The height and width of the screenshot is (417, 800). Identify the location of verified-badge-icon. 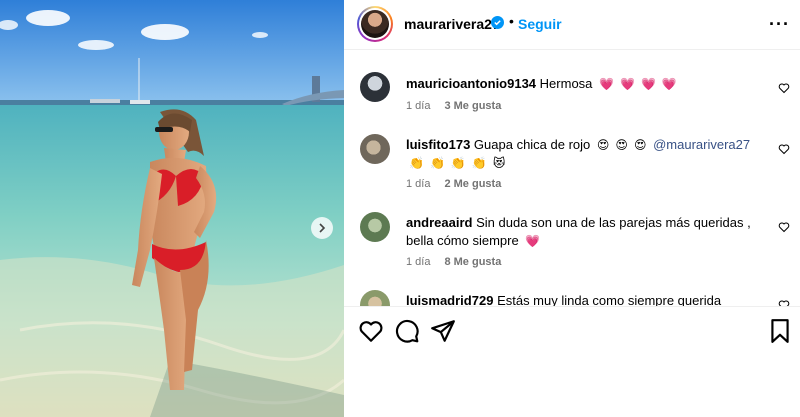
(497, 22).